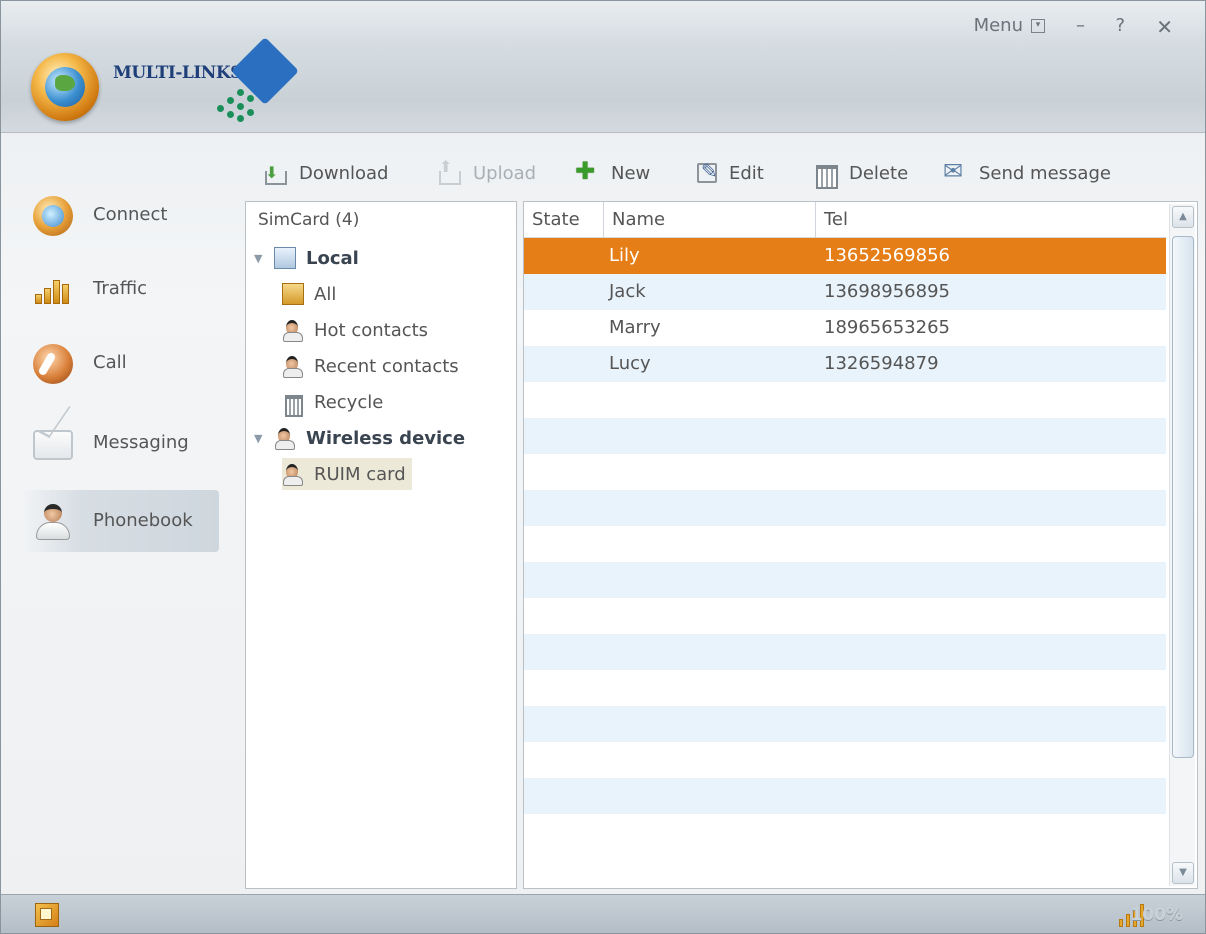  Describe the element at coordinates (359, 438) in the screenshot. I see `tree-node-wireless-device: ▼ Wireless device` at that location.